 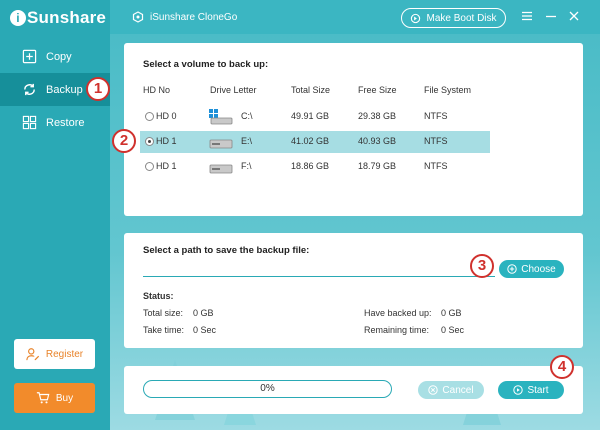 I want to click on backed-up-label: Have backed up:, so click(x=398, y=313).